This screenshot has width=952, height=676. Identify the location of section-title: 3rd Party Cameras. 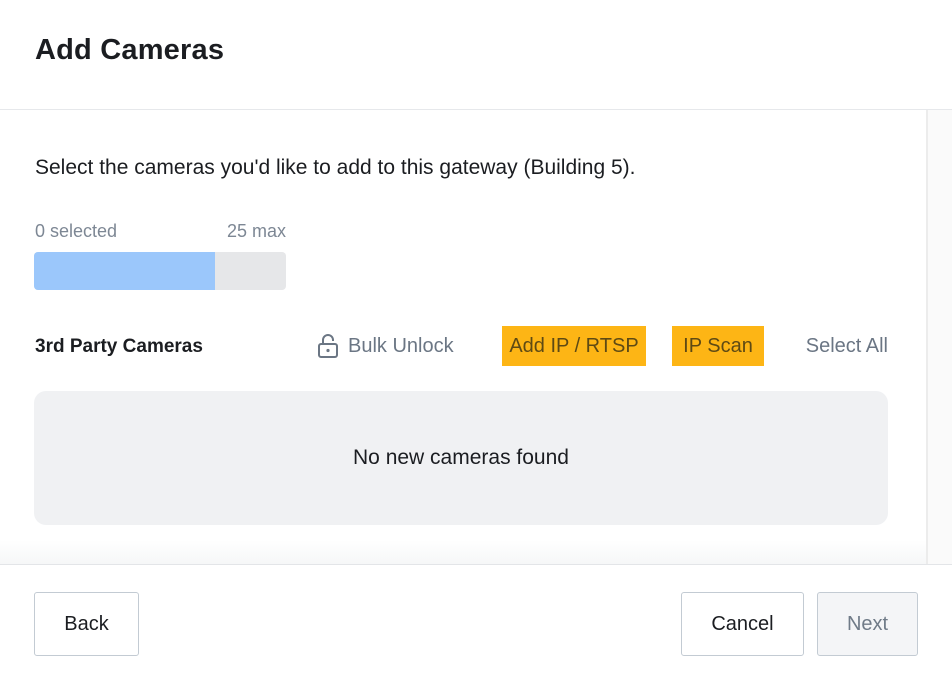
(119, 346).